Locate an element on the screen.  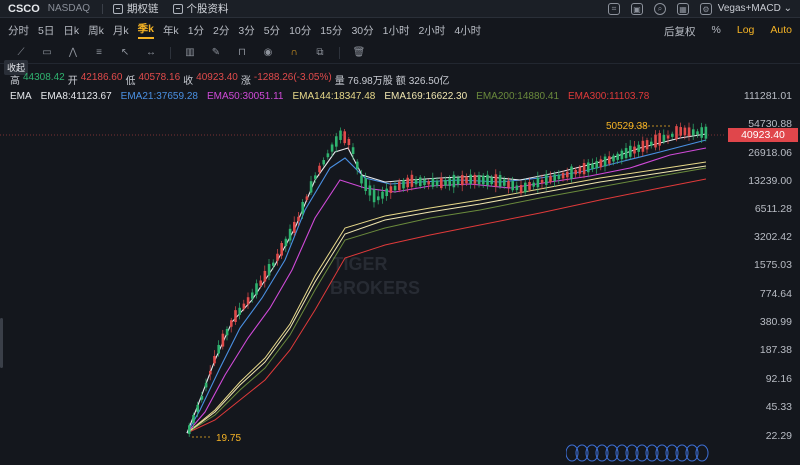
magnet-icon: ∩ is located at coordinates (294, 52).